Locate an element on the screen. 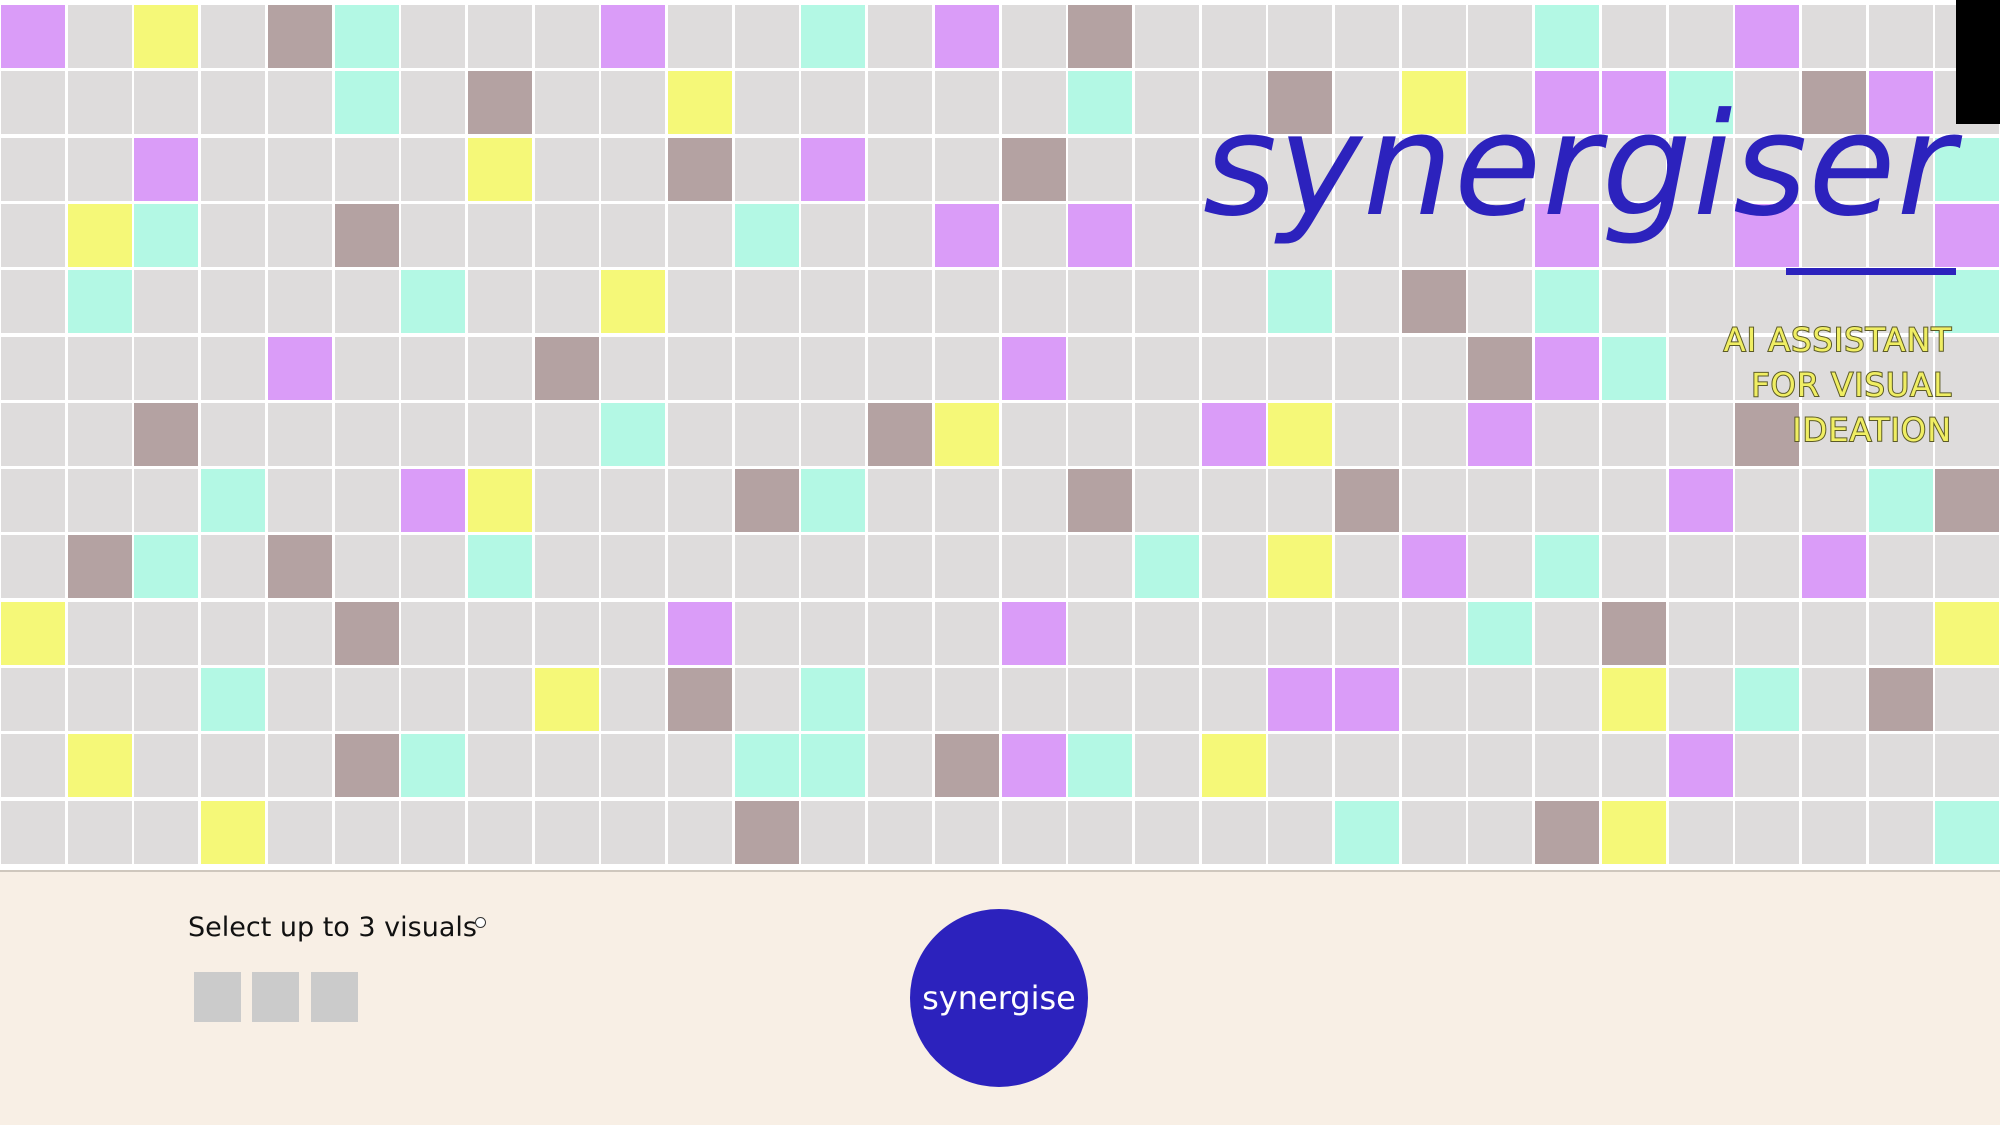 This screenshot has height=1125, width=2000. info-icon is located at coordinates (480, 922).